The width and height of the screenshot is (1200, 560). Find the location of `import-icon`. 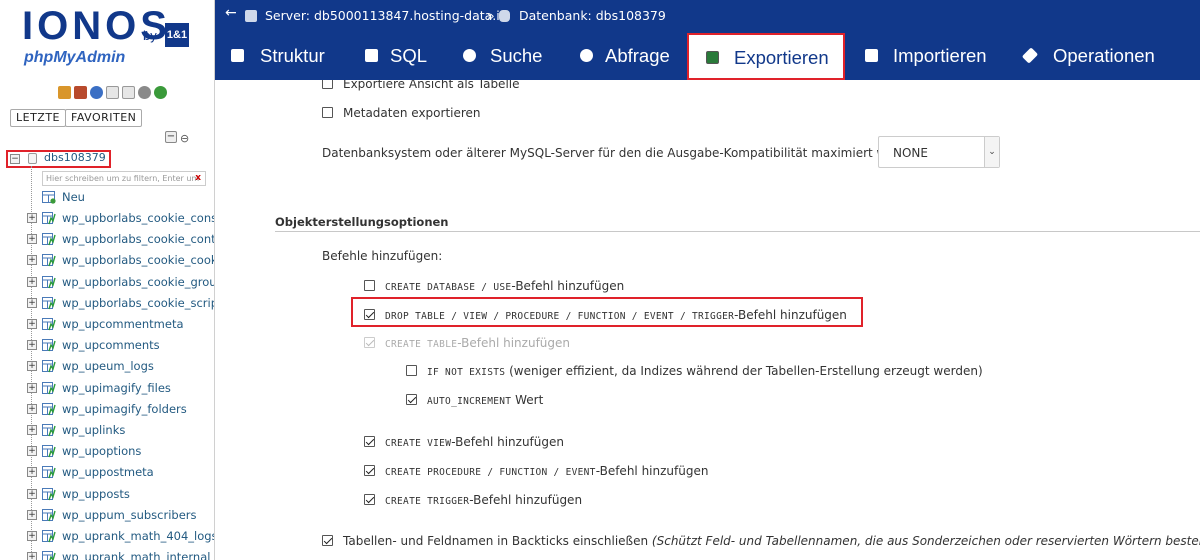

import-icon is located at coordinates (871, 55).